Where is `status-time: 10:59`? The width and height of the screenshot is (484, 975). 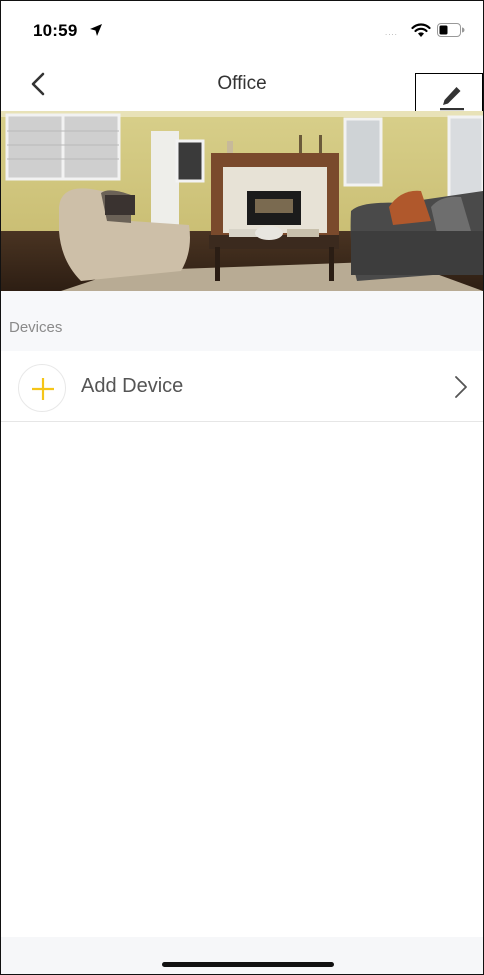 status-time: 10:59 is located at coordinates (55, 30).